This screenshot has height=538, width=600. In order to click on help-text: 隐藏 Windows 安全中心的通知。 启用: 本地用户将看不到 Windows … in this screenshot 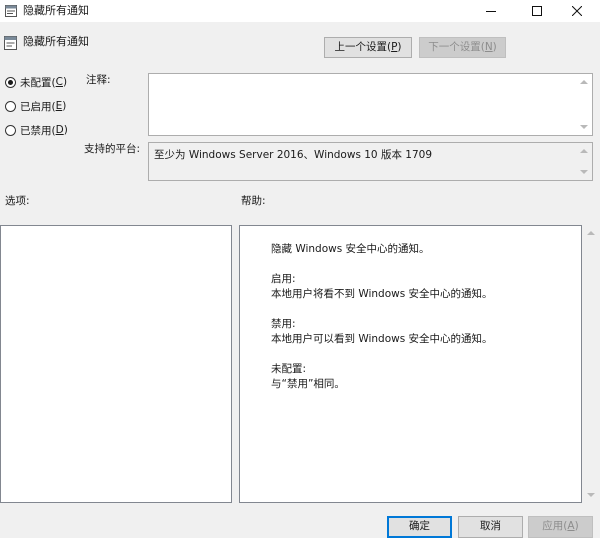, I will do `click(382, 324)`.